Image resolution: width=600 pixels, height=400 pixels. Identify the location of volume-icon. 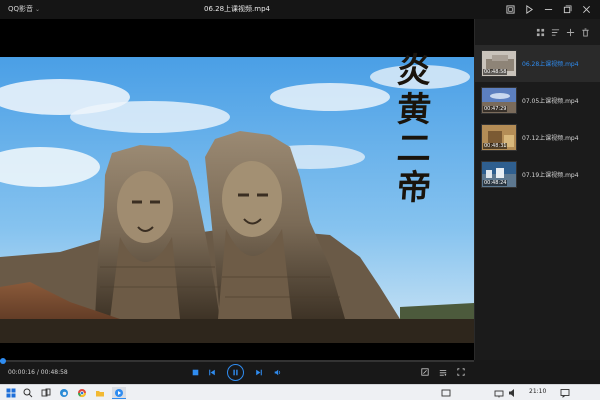
(277, 372).